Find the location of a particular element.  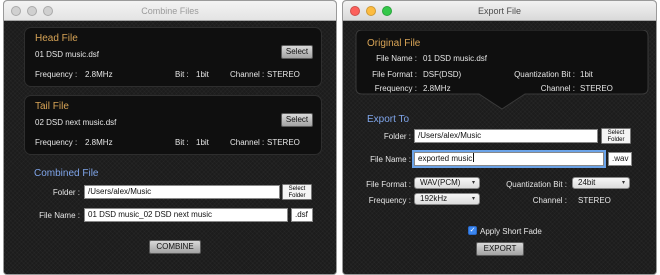

head-channel-value: STEREO is located at coordinates (283, 74).